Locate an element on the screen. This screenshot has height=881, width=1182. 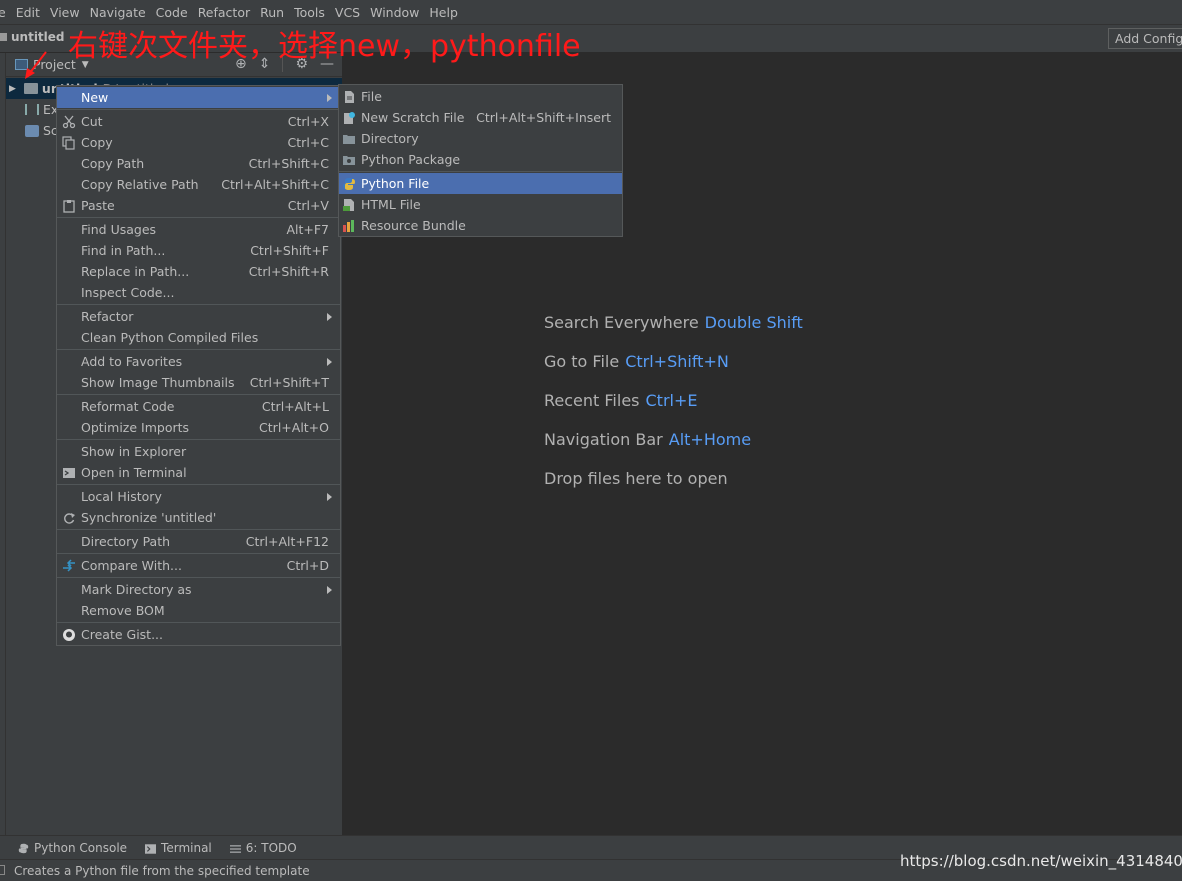
new-menu-label: New Scratch File is located at coordinates (413, 117).